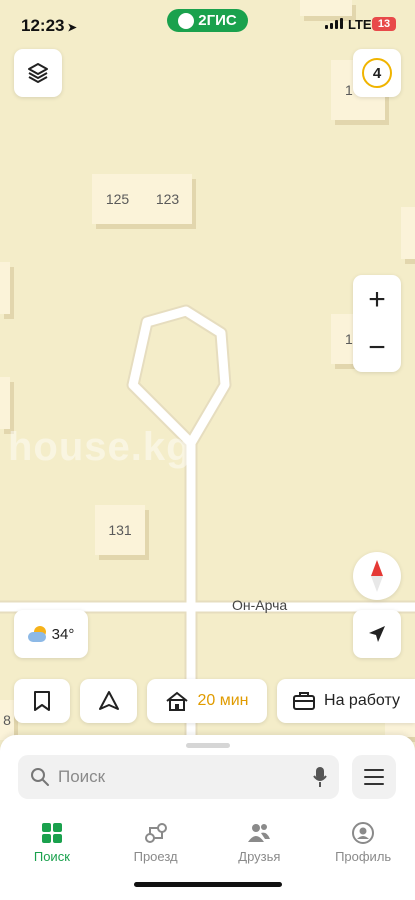 The width and height of the screenshot is (415, 900). I want to click on notifications-button: 4, so click(377, 73).